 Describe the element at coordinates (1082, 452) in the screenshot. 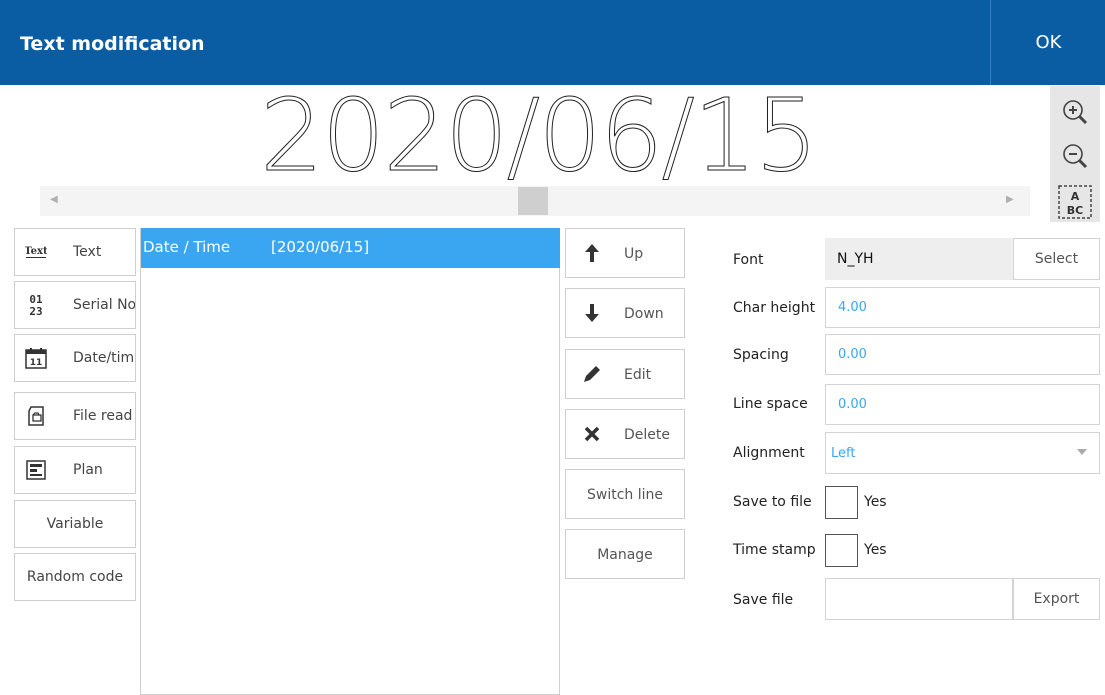

I see `chevron-down-icon` at that location.